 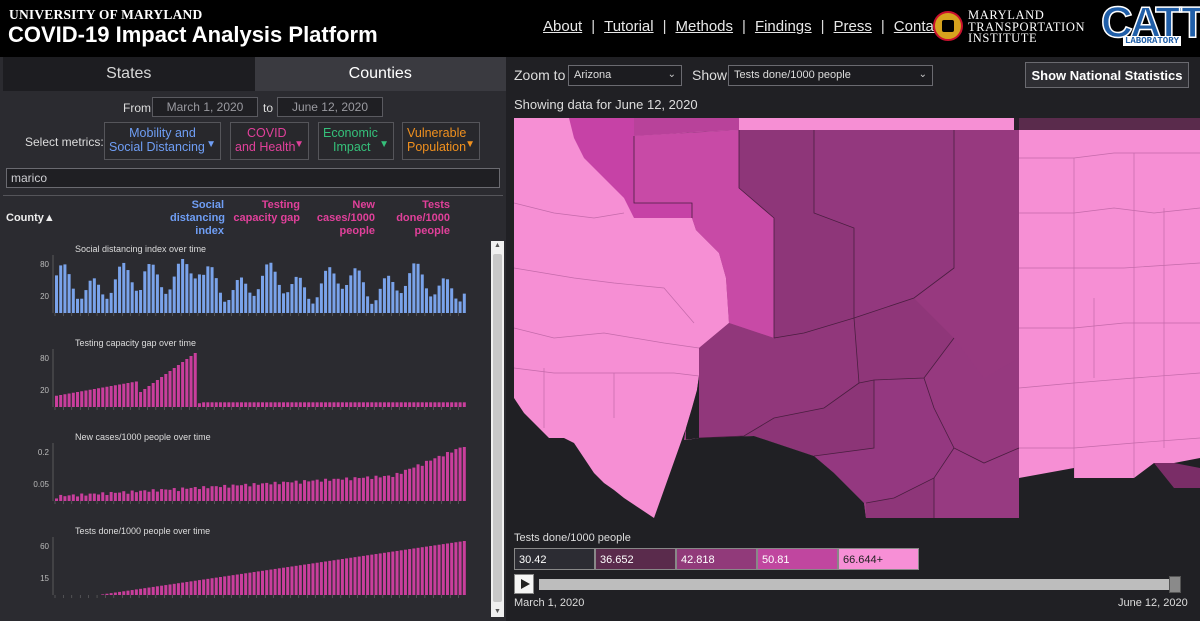 What do you see at coordinates (1153, 603) in the screenshot?
I see `slider-end-date: June 12, 2020` at bounding box center [1153, 603].